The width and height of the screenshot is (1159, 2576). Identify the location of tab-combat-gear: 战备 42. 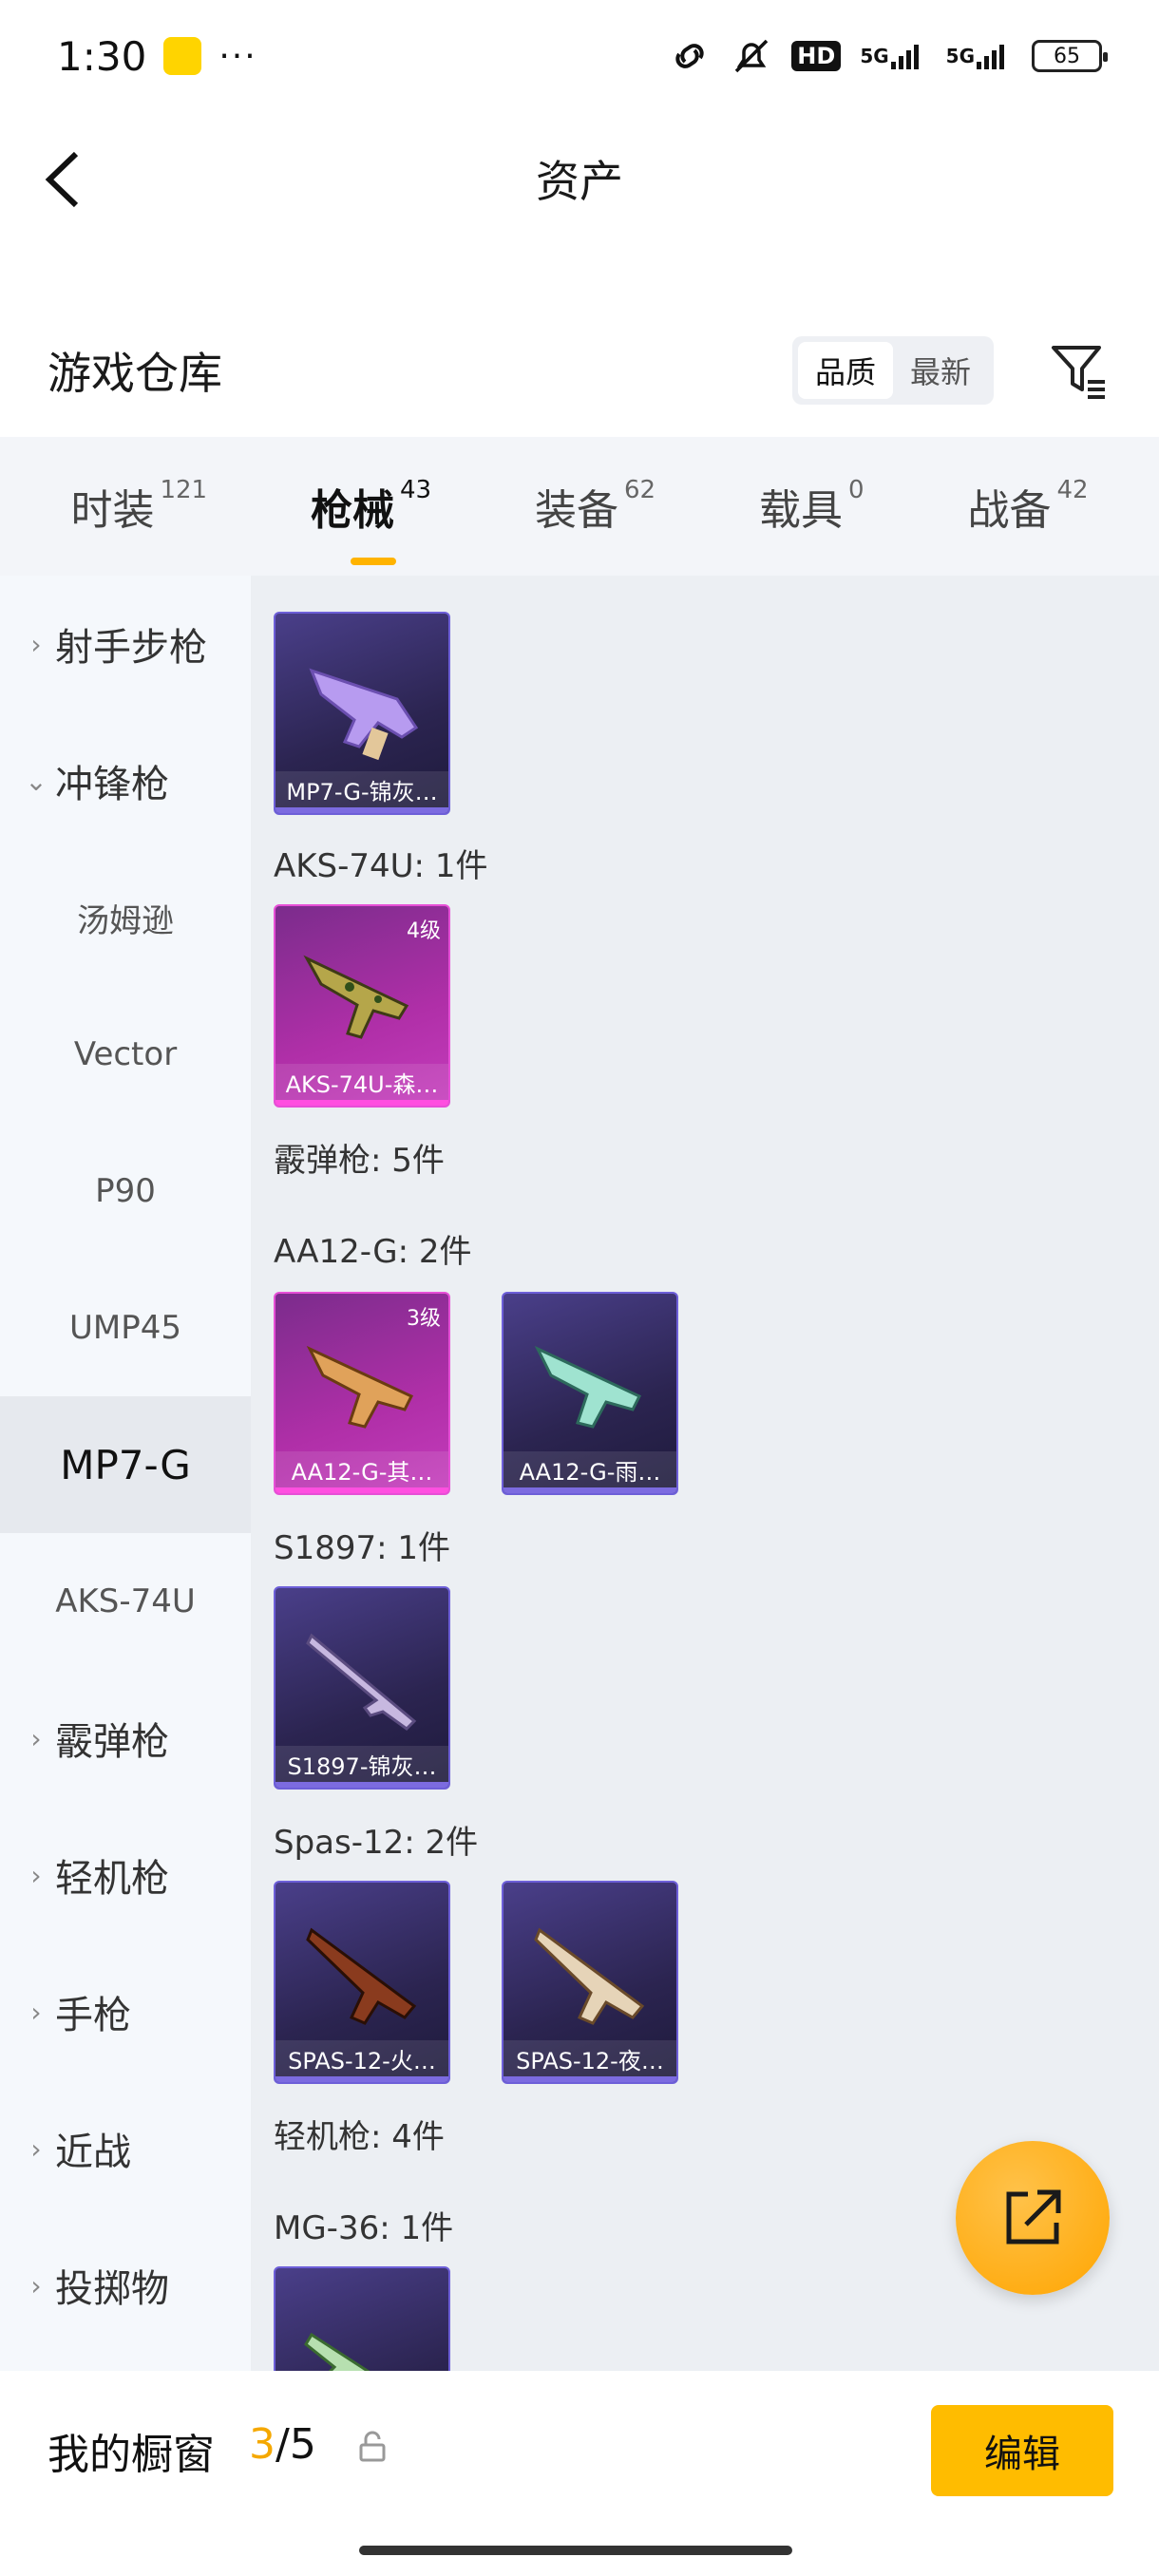
(1027, 507).